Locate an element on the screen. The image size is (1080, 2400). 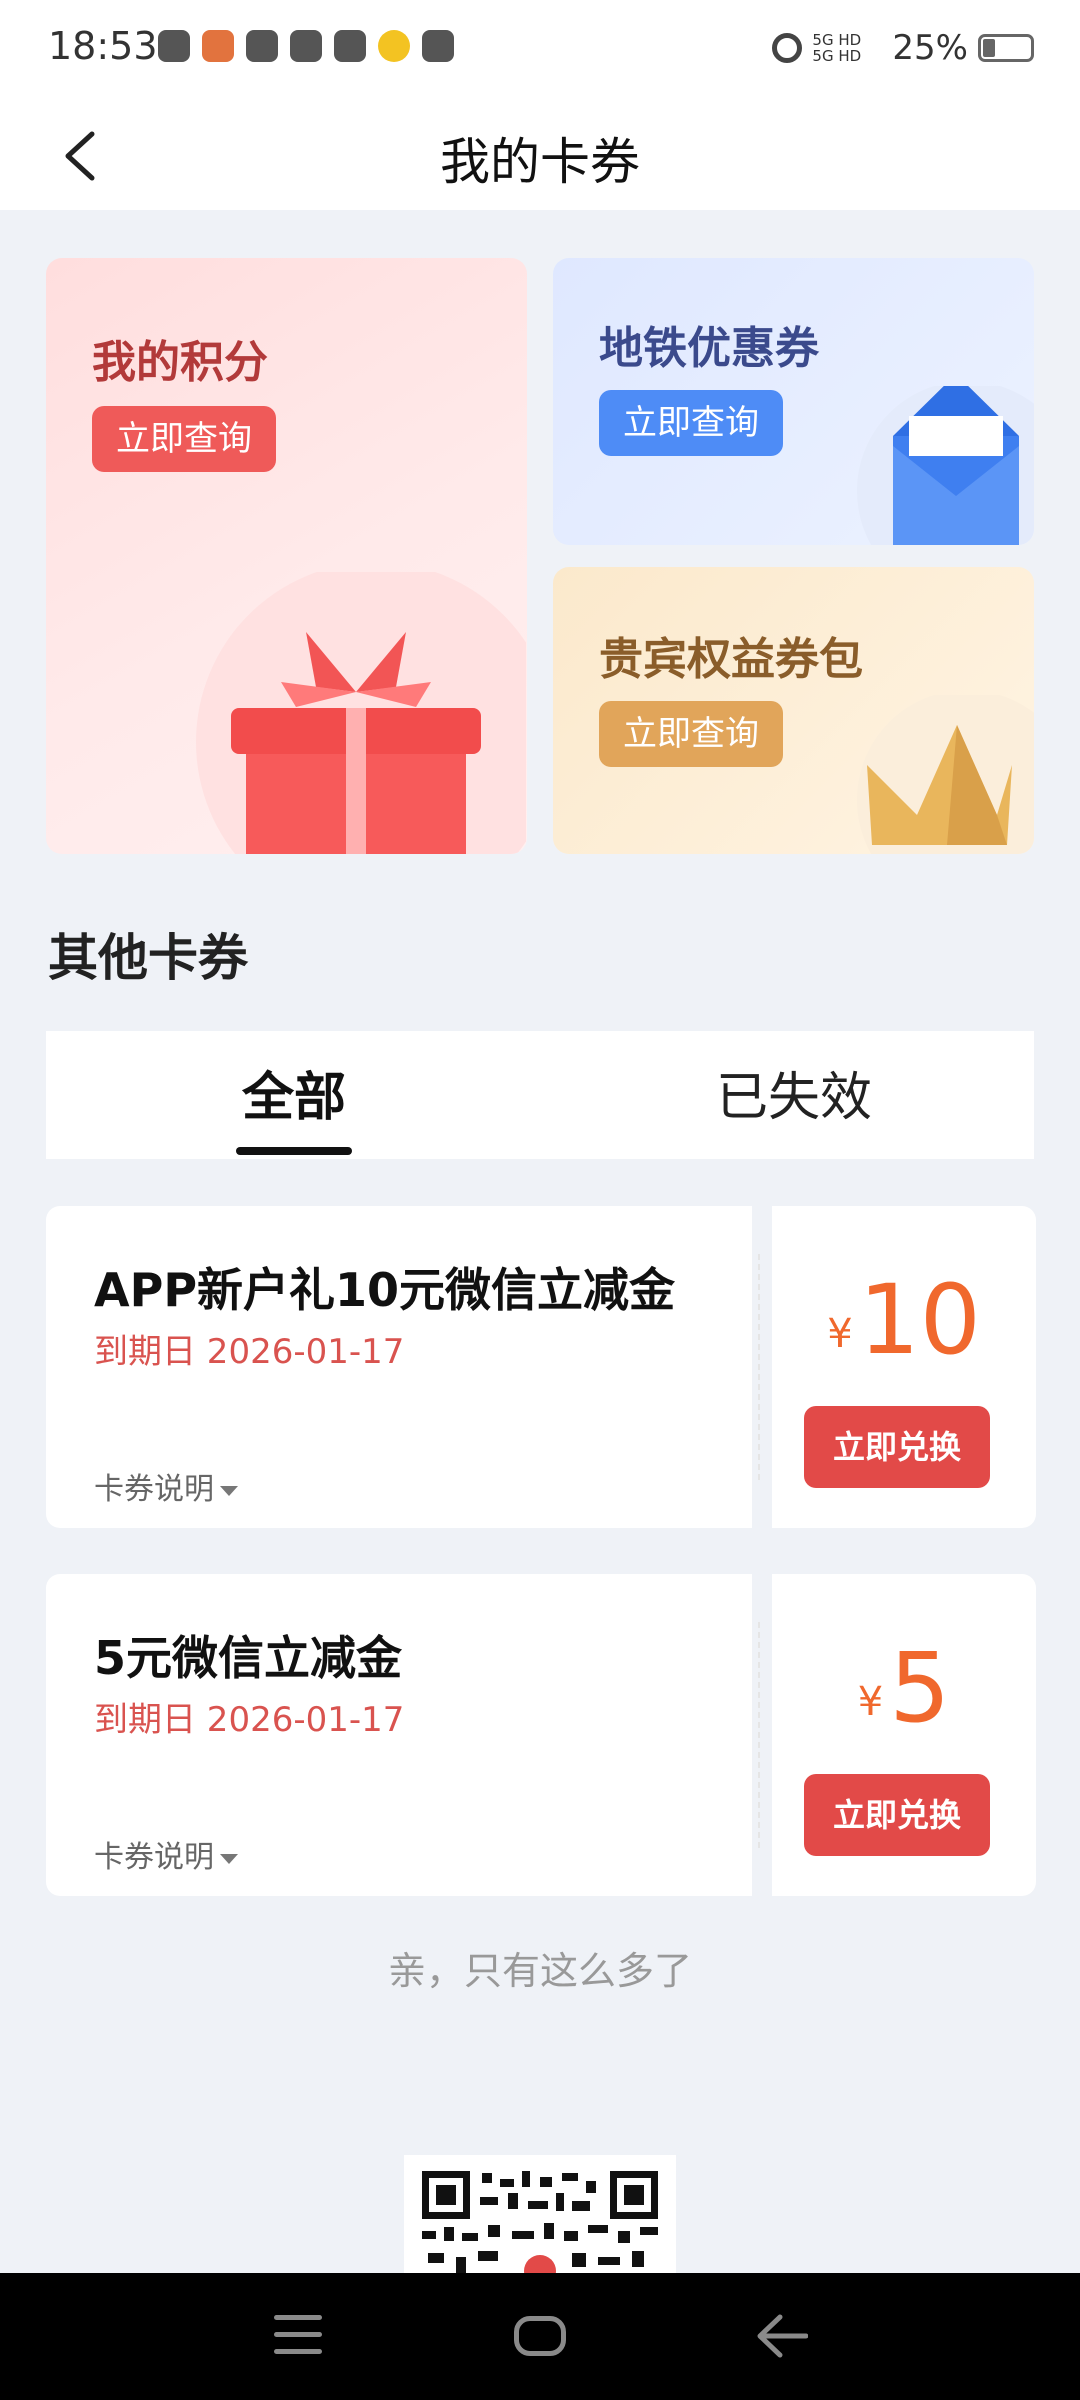
coupon-action: ¥5 立即兑换 is located at coordinates (904, 1735).